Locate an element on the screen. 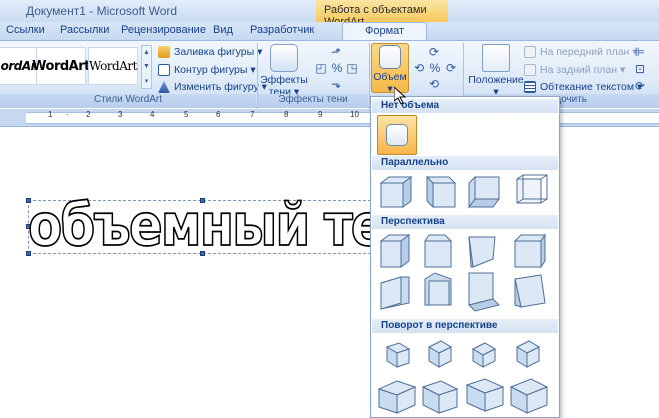 Image resolution: width=659 pixels, height=418 pixels. tilt-left-icon: ⟲ is located at coordinates (419, 68).